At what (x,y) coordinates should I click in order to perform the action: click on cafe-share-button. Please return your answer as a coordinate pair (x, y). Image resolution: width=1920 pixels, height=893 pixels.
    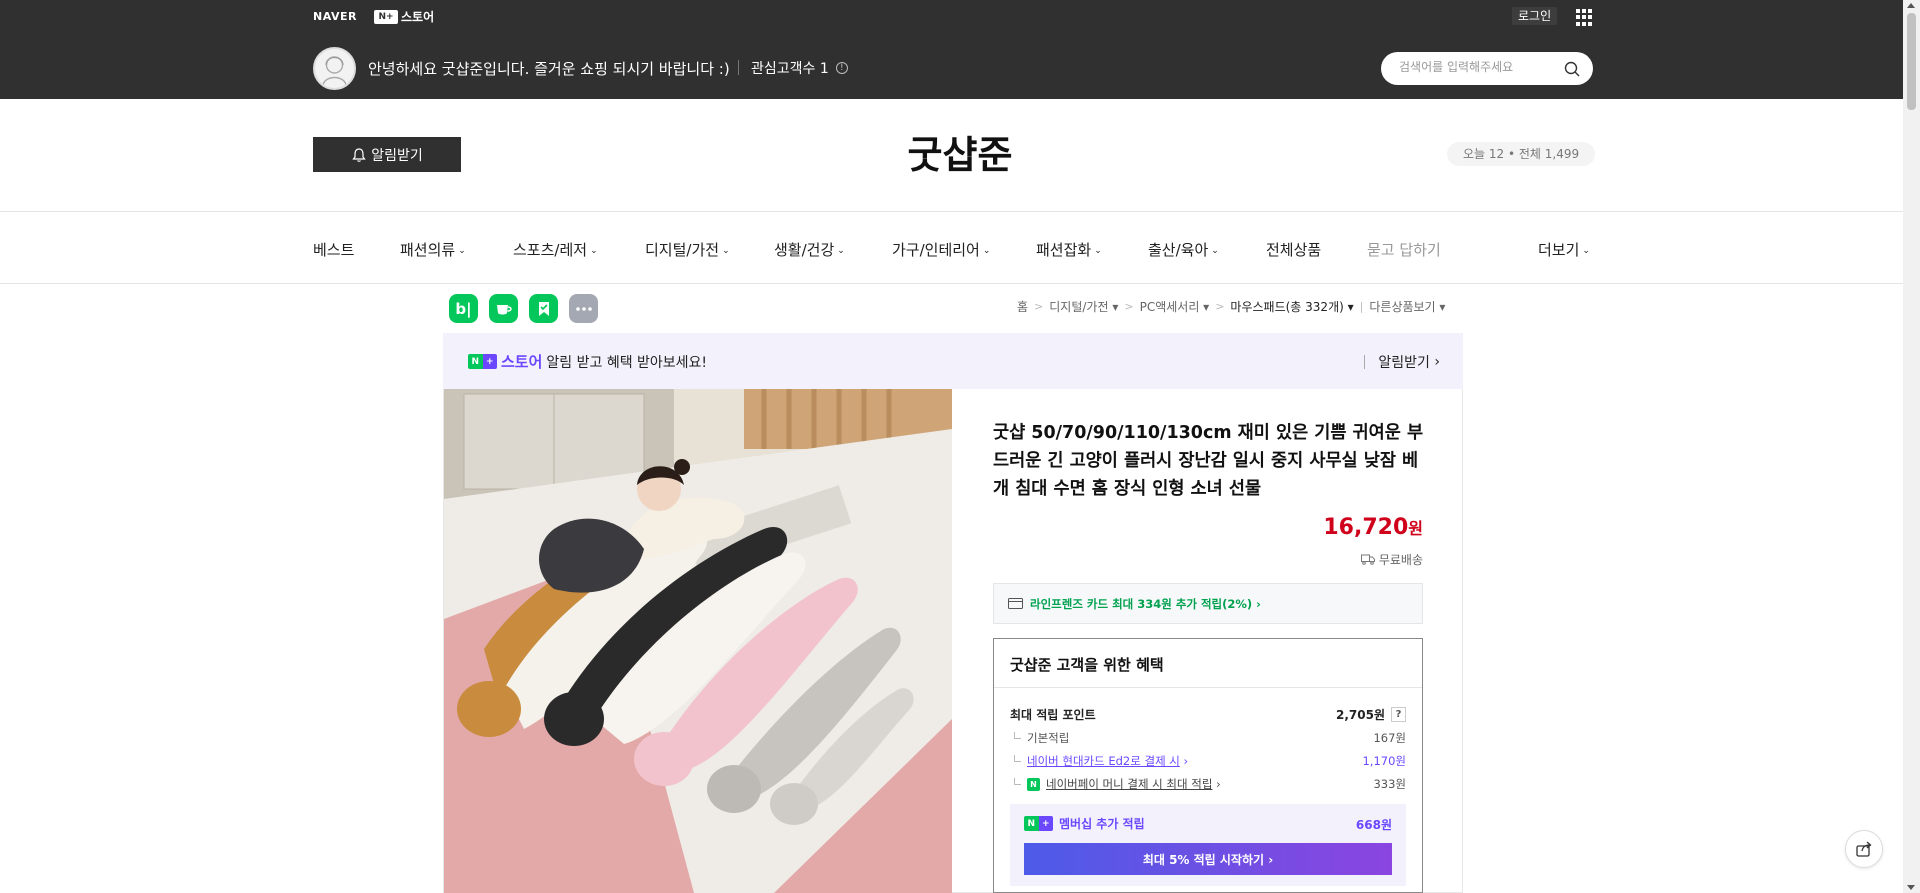
    Looking at the image, I should click on (503, 308).